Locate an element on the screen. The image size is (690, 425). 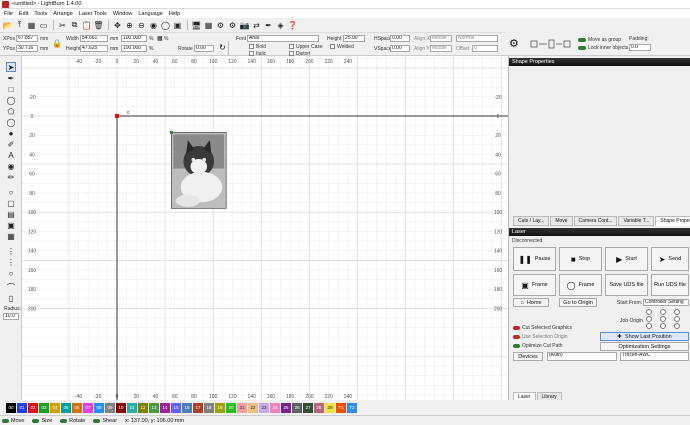
layer-swatch: 19 is located at coordinates (220, 407).